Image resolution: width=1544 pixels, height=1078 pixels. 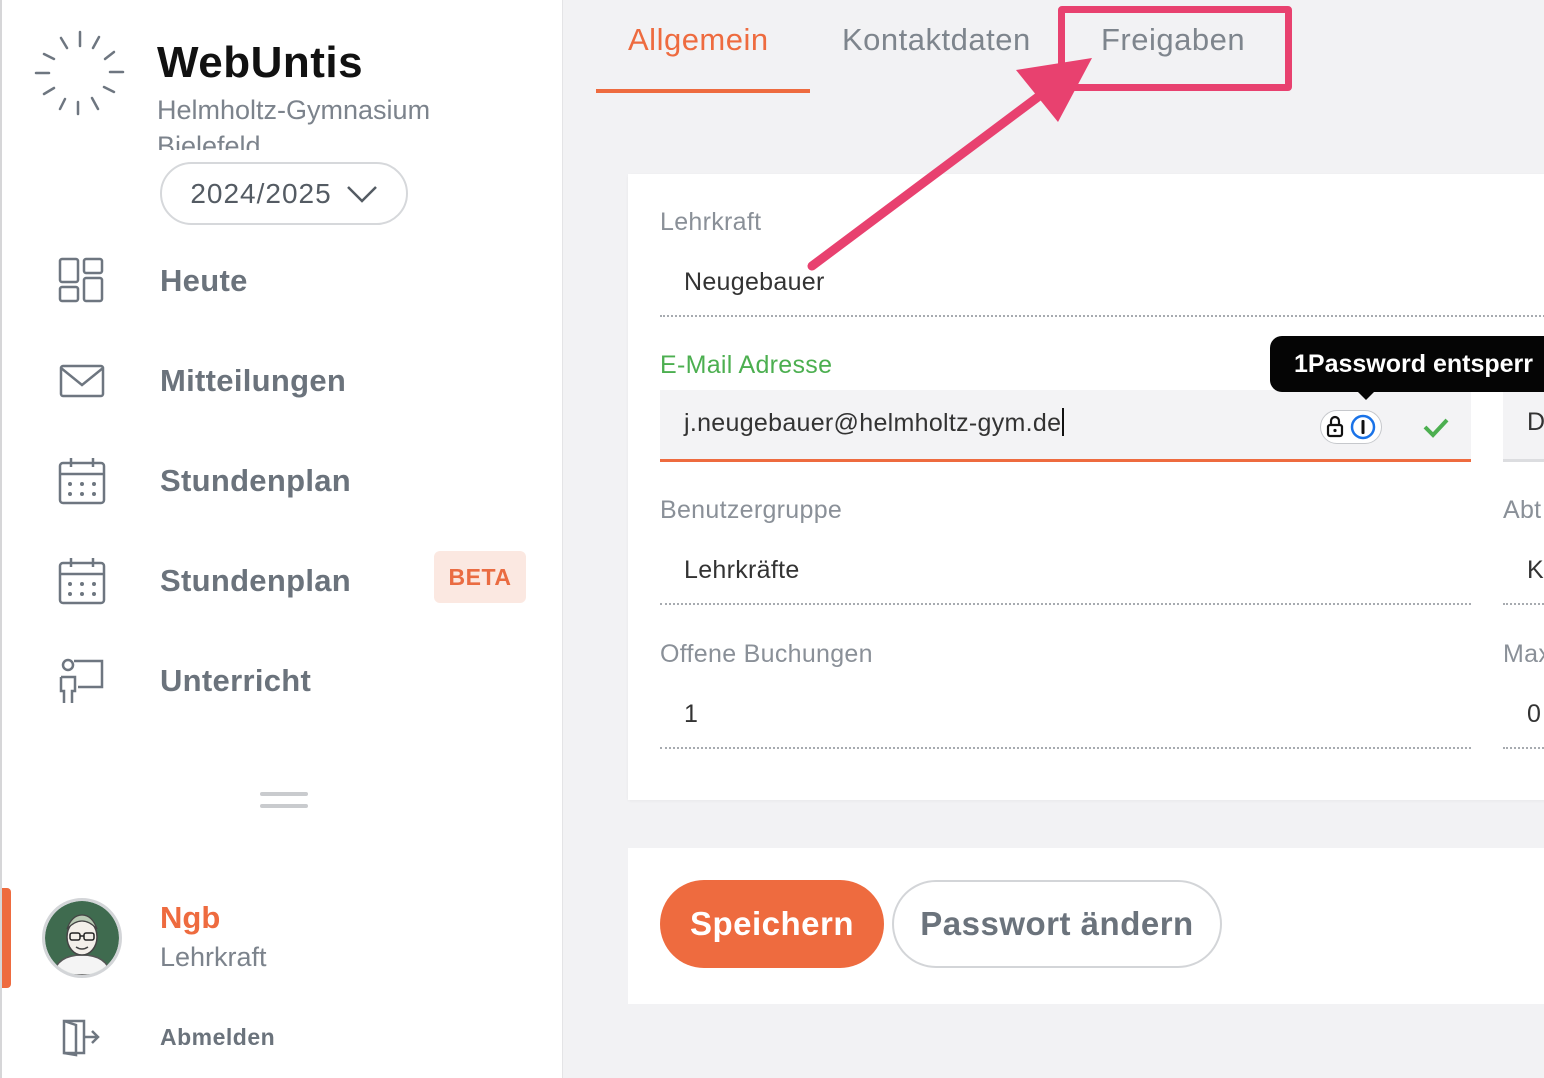 I want to click on max-value: 0, so click(x=1534, y=714).